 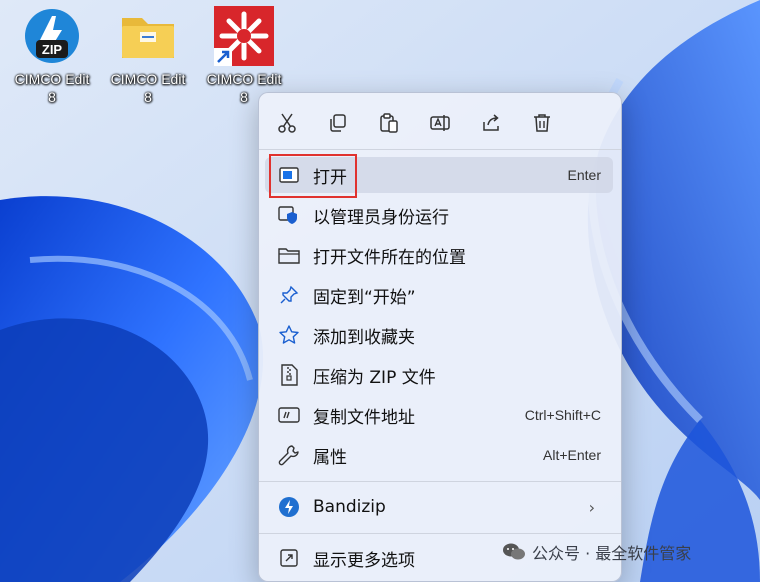 I want to click on copy-button, so click(x=338, y=123).